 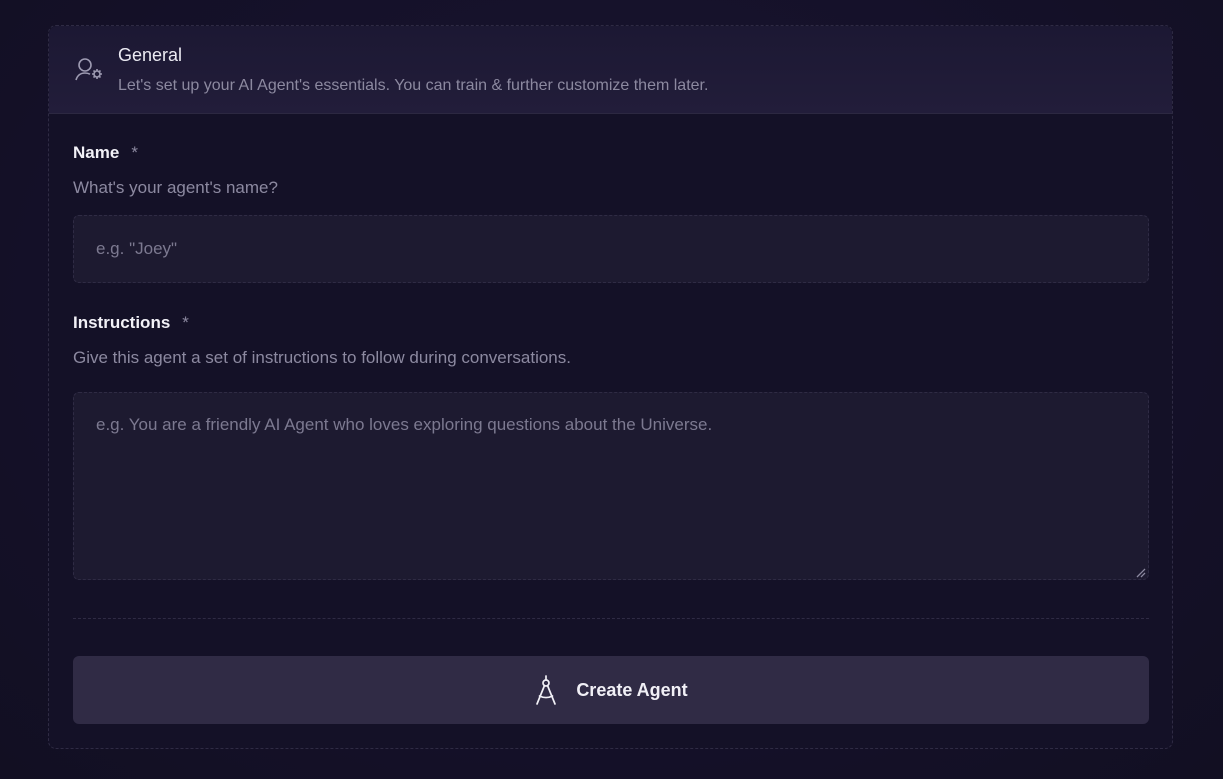 What do you see at coordinates (546, 690) in the screenshot?
I see `compass-drawing-icon` at bounding box center [546, 690].